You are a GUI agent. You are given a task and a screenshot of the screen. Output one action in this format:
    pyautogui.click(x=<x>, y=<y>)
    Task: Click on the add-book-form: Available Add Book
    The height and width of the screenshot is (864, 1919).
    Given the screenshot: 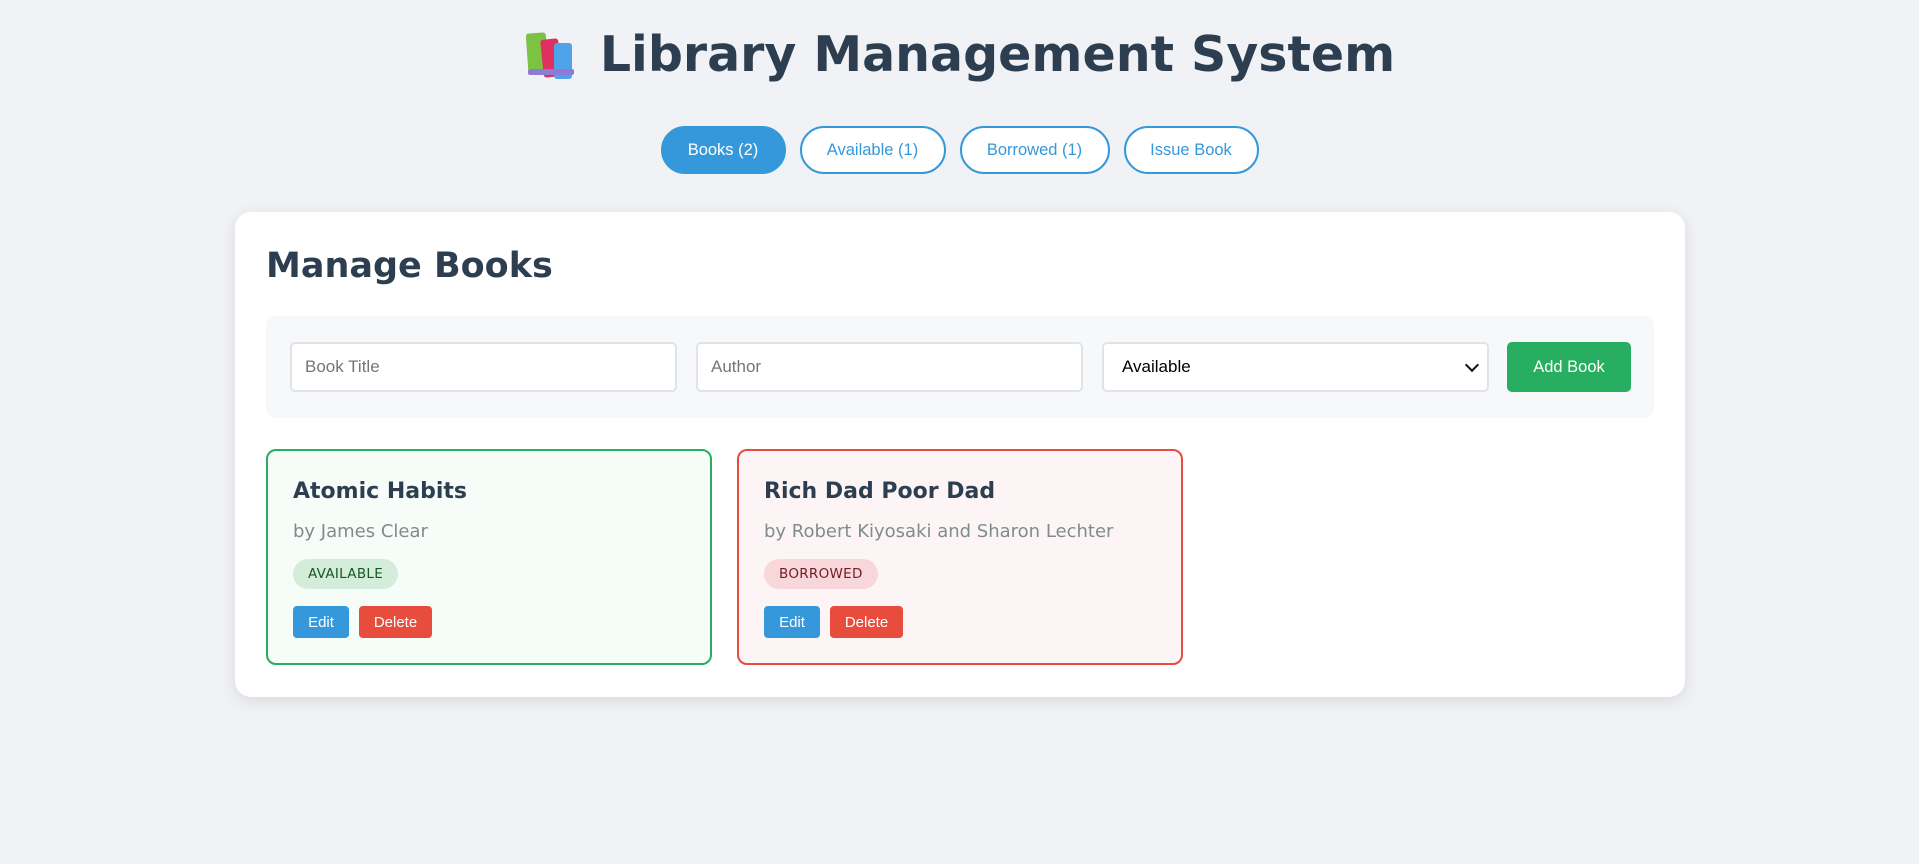 What is the action you would take?
    pyautogui.click(x=960, y=367)
    